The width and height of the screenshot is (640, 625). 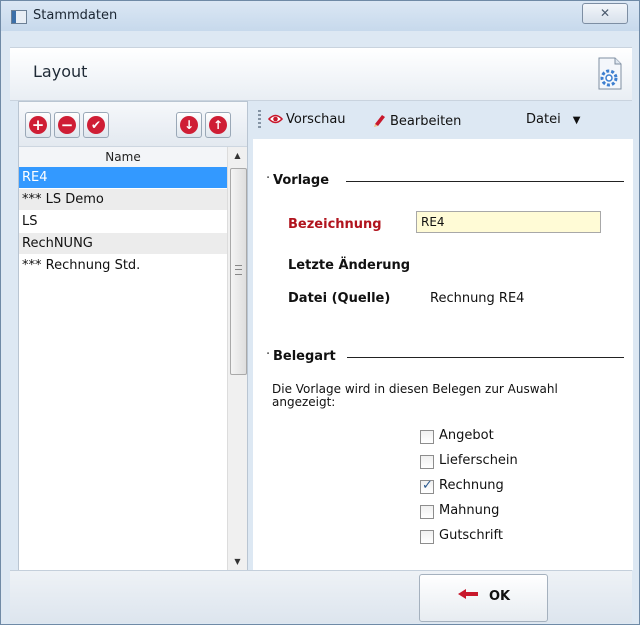 What do you see at coordinates (60, 71) in the screenshot?
I see `page-title: Layout` at bounding box center [60, 71].